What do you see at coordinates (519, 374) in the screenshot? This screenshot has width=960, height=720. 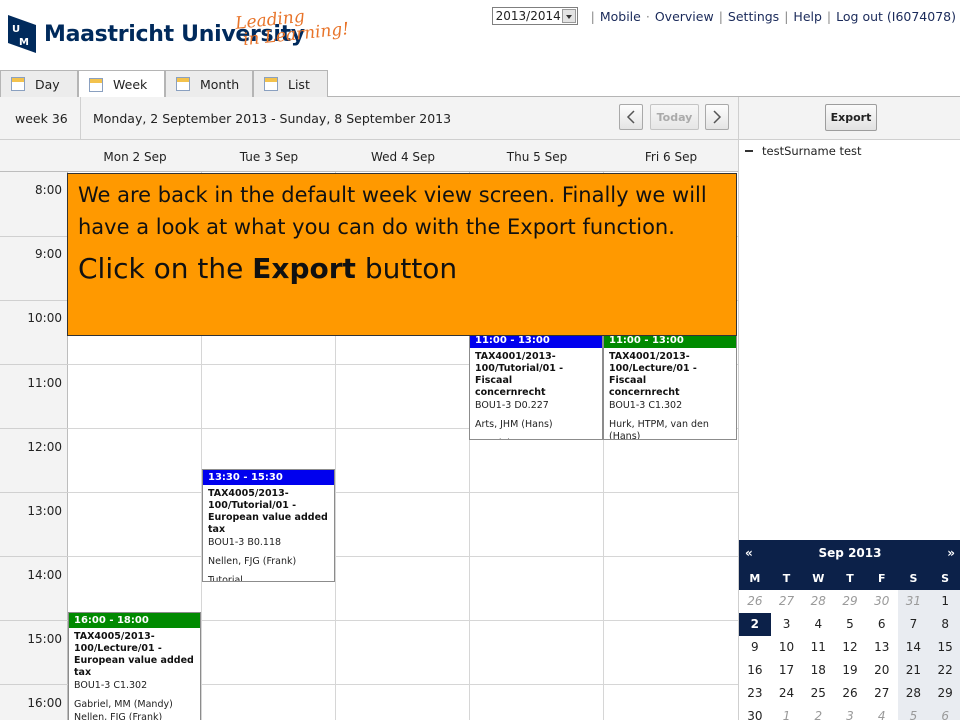 I see `event-title: 100/Tutorial/01 - Fiscaal` at bounding box center [519, 374].